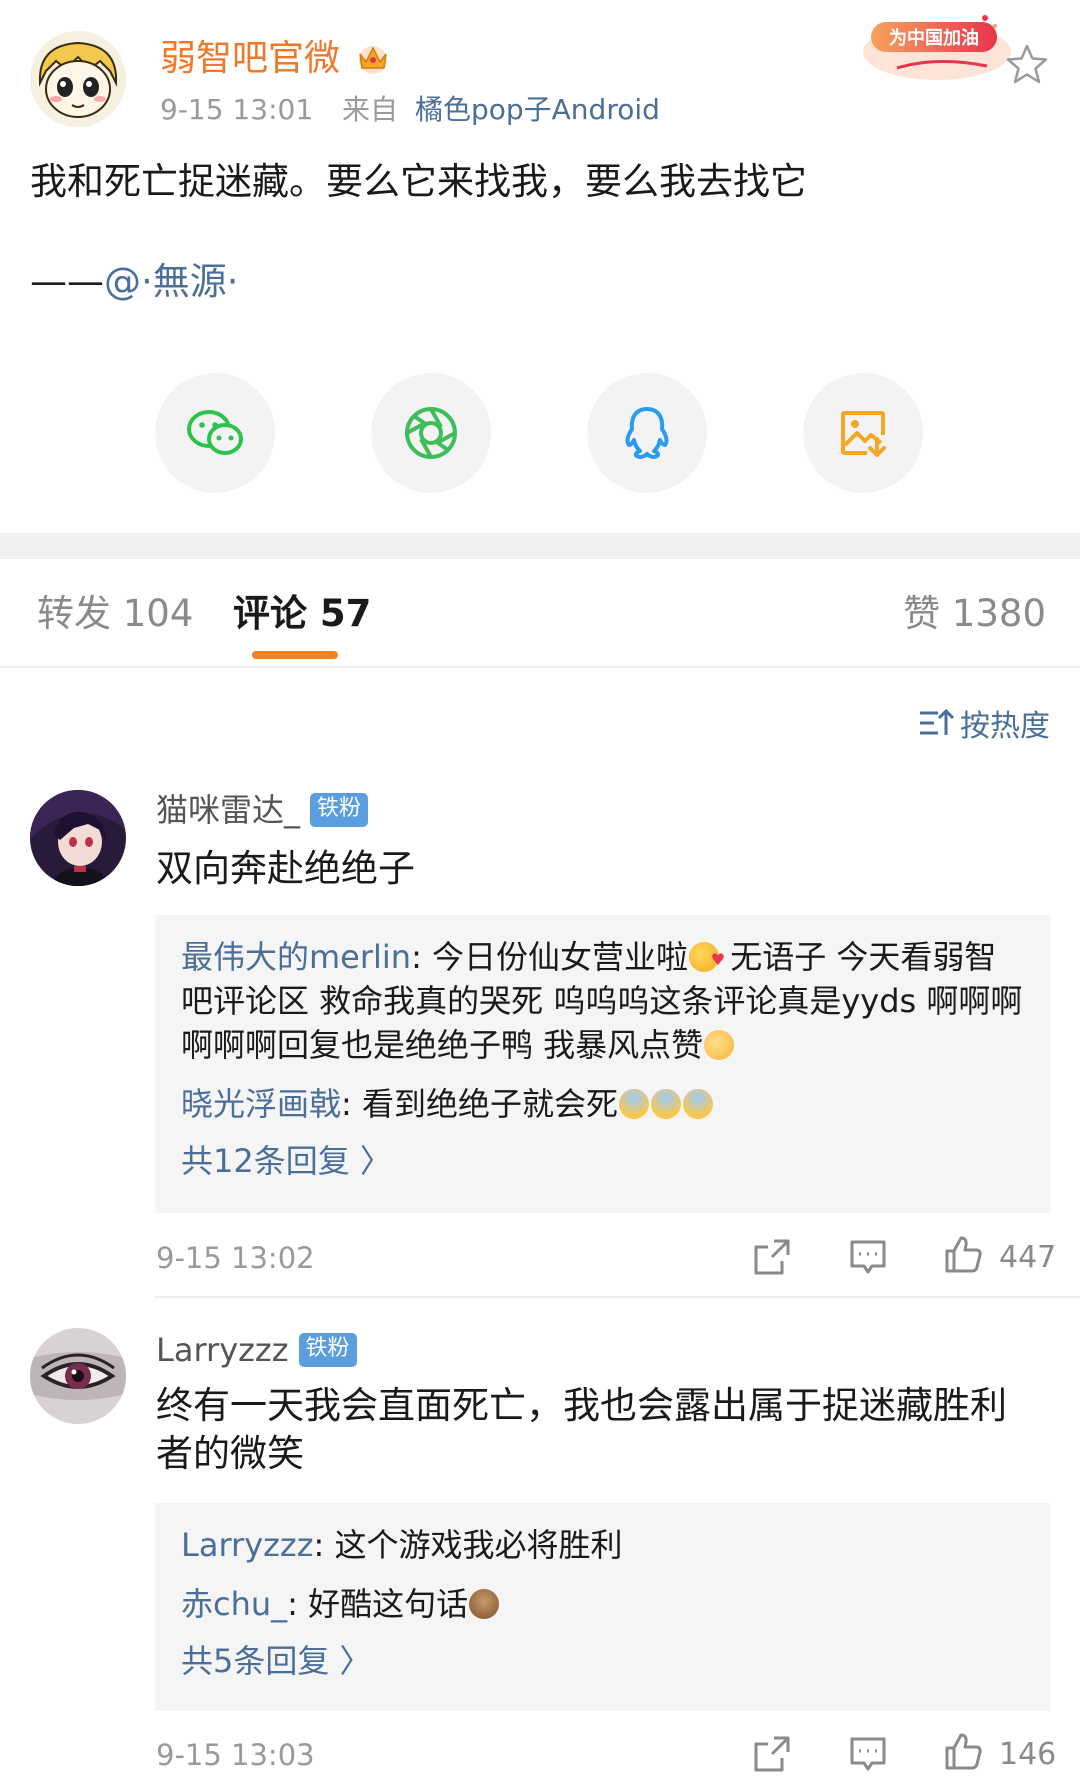 This screenshot has width=1080, height=1791. I want to click on crown-badge-icon, so click(373, 60).